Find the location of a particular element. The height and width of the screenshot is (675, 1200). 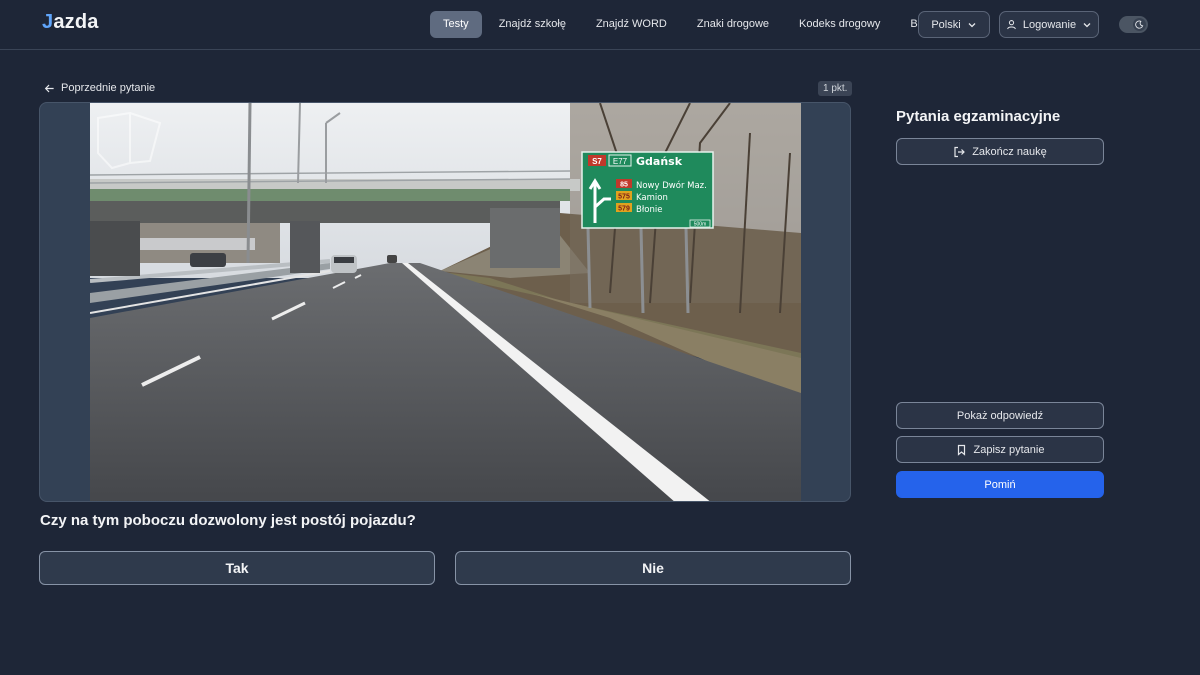

login-button: Logowanie is located at coordinates (1049, 24).